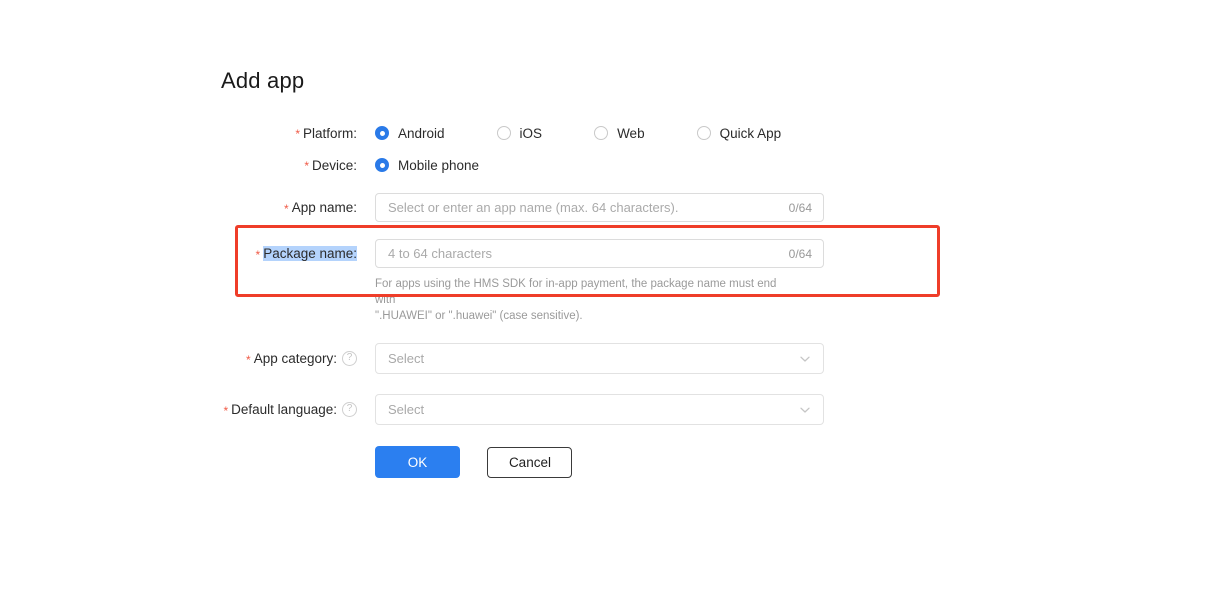 The height and width of the screenshot is (591, 1216). I want to click on platform-field: Android iOS Web Quick App, so click(795, 133).